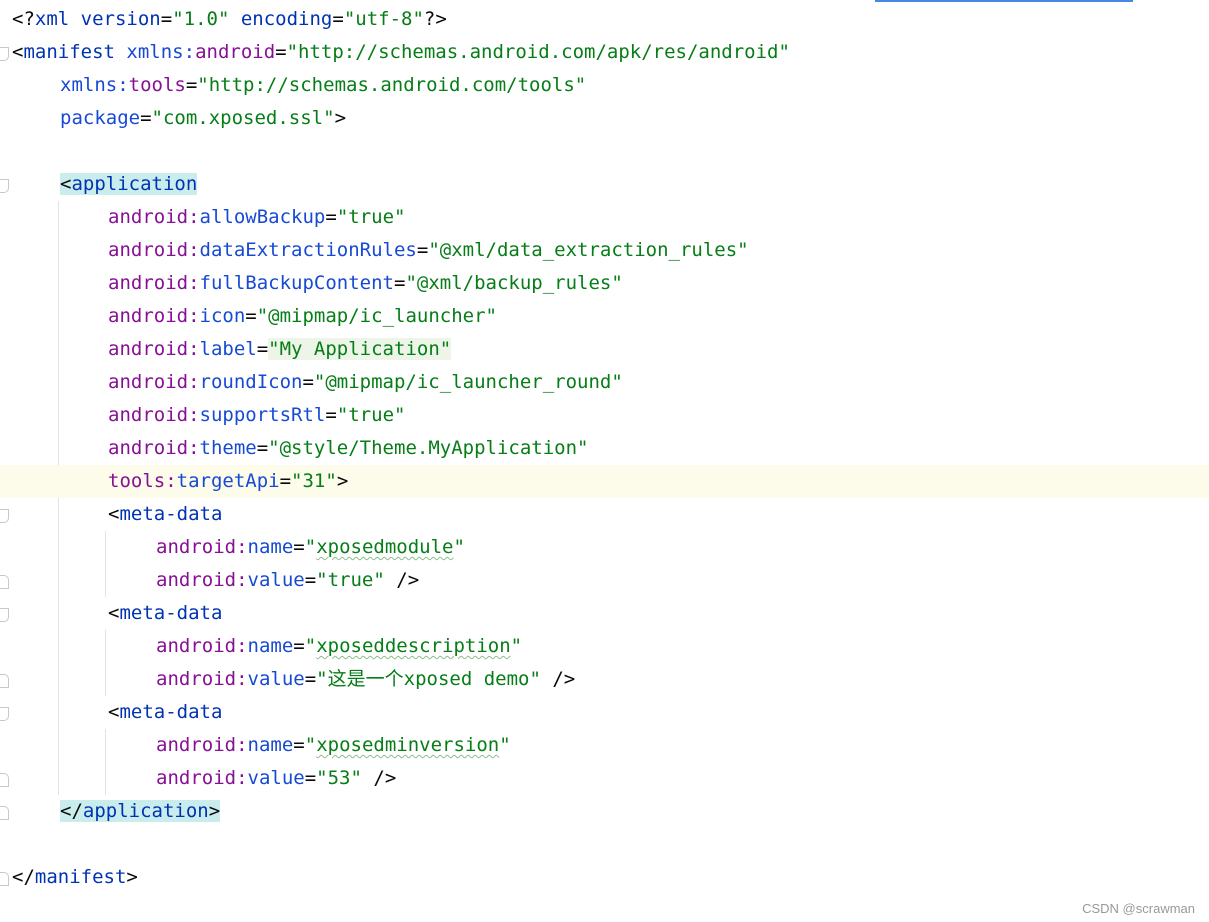 The image size is (1209, 922). What do you see at coordinates (604, 811) in the screenshot?
I see `code-line: </application>` at bounding box center [604, 811].